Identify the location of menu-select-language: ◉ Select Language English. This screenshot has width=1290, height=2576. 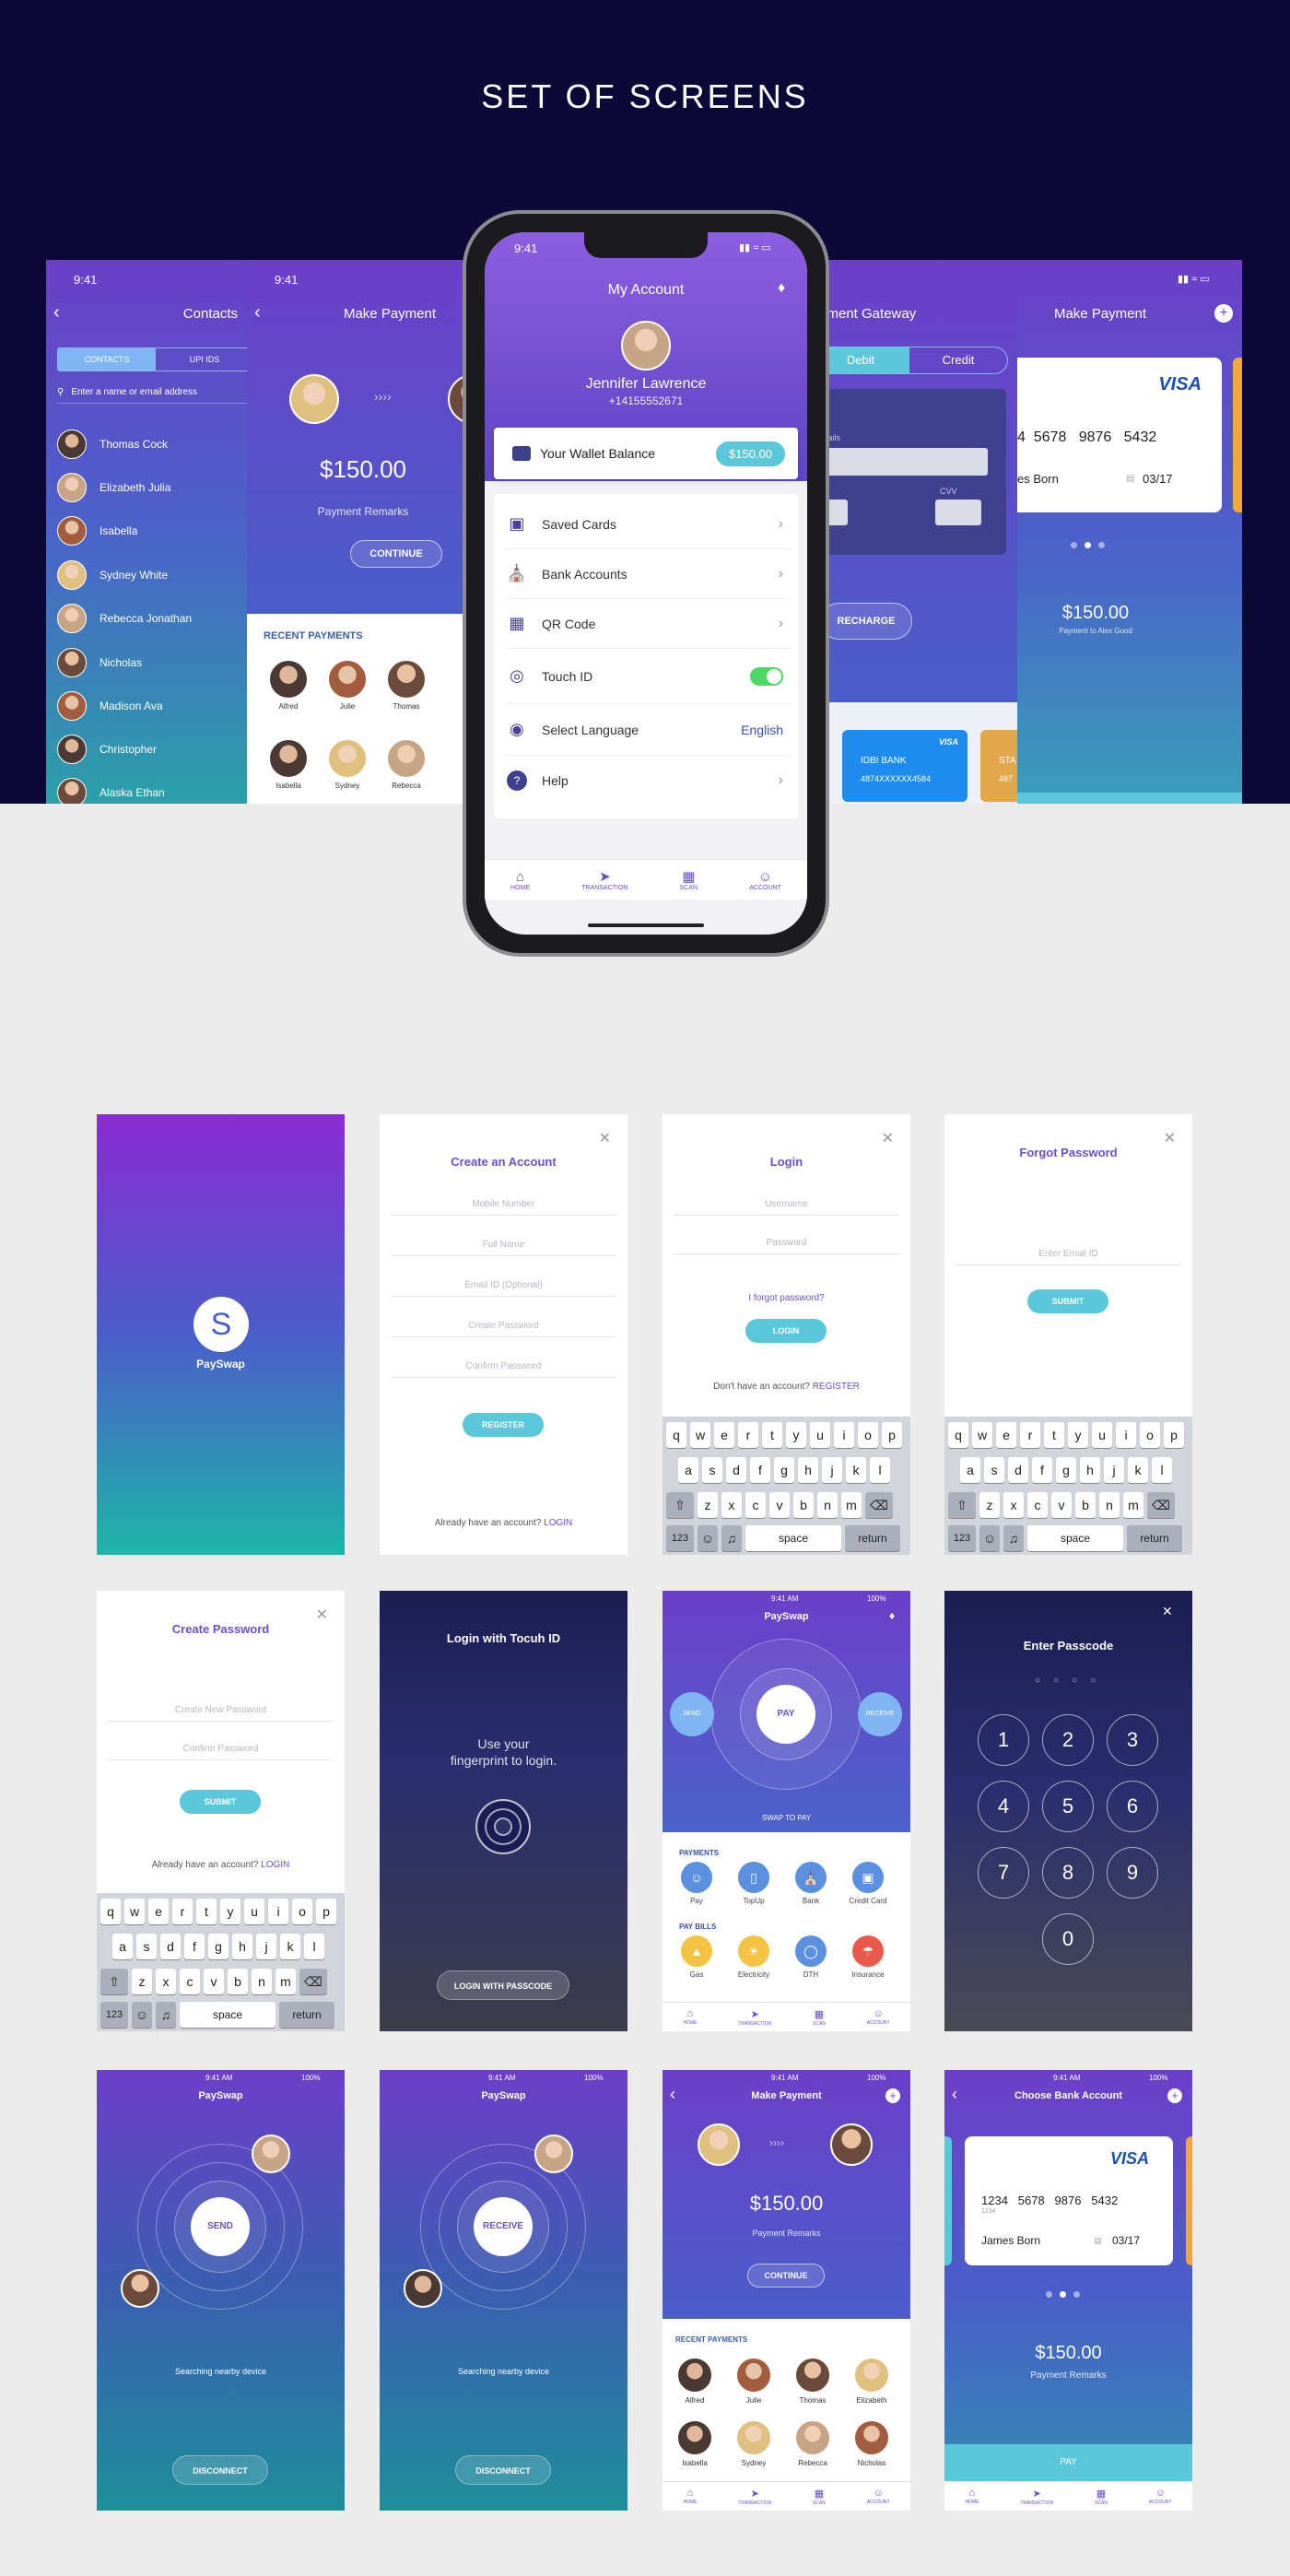
(649, 730).